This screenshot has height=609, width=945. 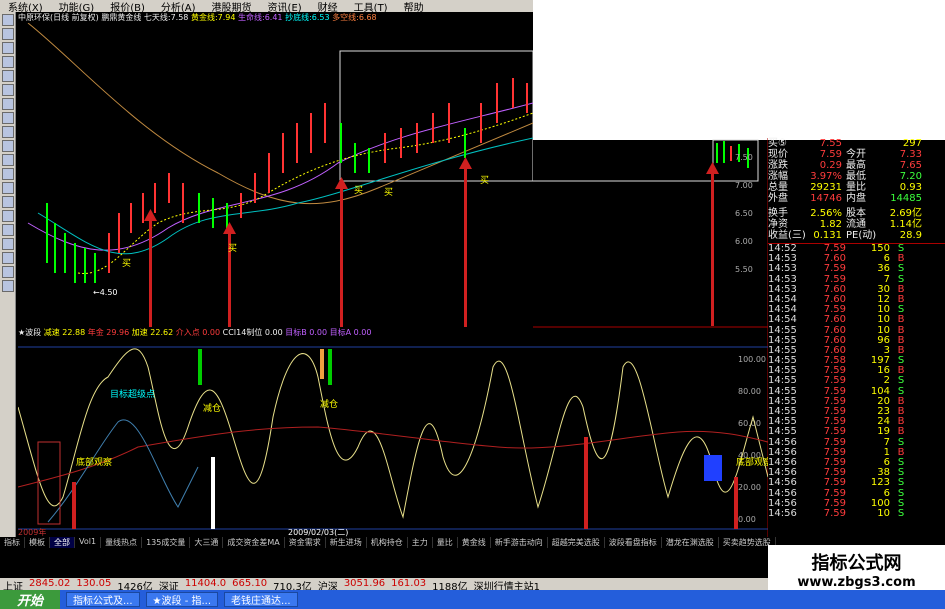 I want to click on server-name: 深圳行情主站1, so click(x=506, y=587).